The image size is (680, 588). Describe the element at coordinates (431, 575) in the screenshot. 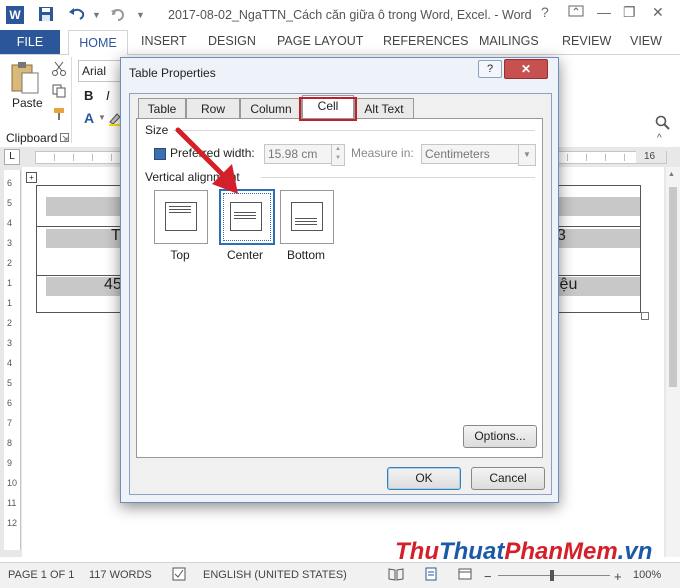

I see `print-layout-icon` at that location.